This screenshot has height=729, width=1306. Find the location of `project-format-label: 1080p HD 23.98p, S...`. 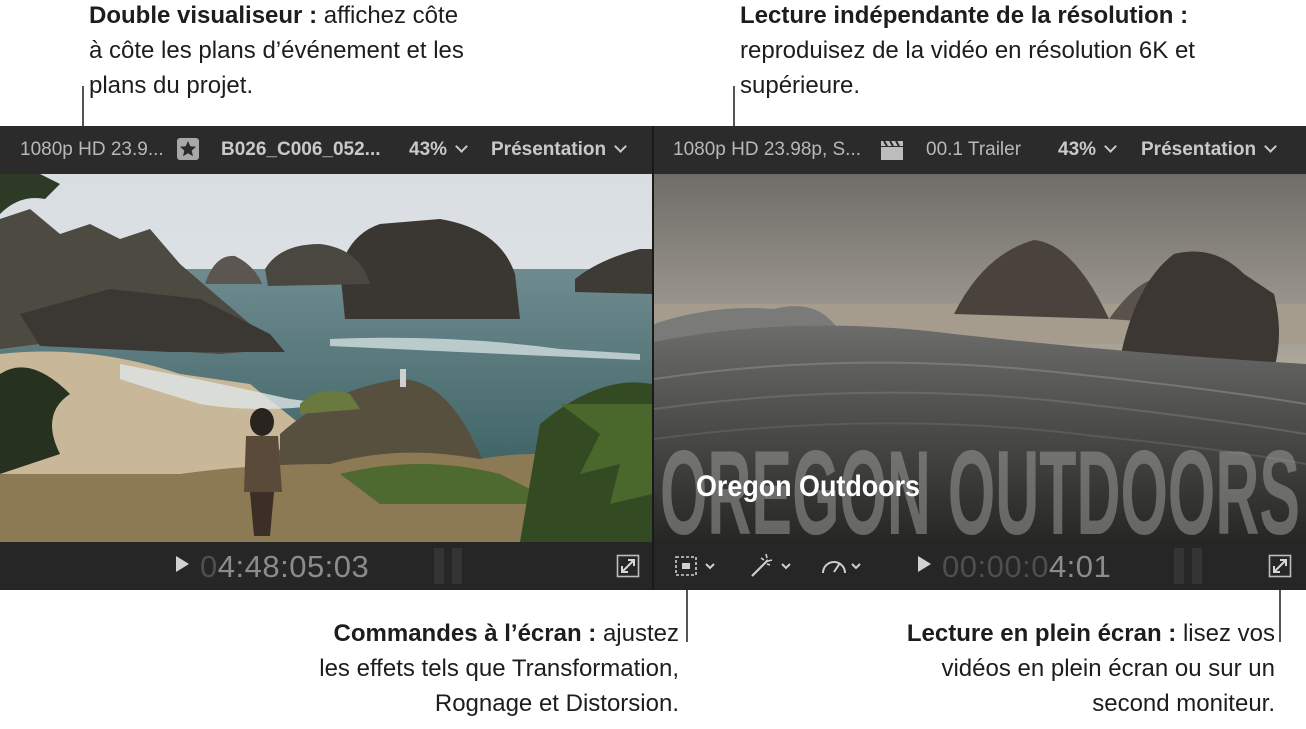

project-format-label: 1080p HD 23.98p, S... is located at coordinates (767, 150).